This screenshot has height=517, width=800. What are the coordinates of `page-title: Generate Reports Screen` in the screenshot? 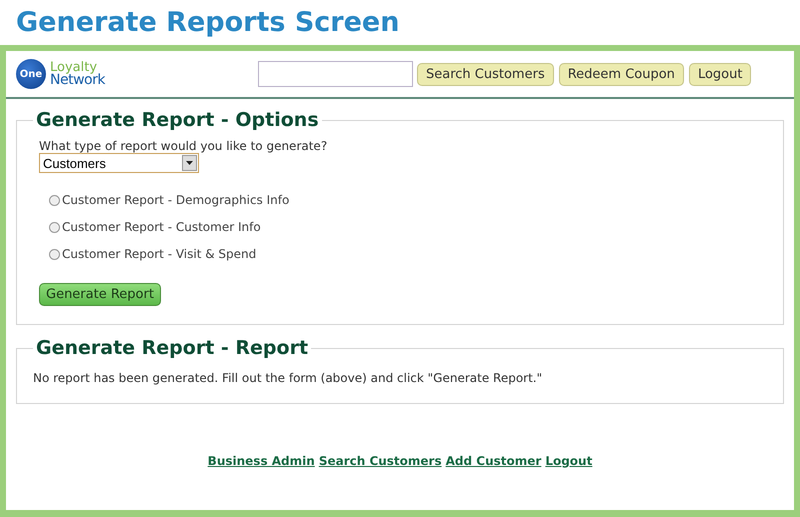 It's located at (207, 23).